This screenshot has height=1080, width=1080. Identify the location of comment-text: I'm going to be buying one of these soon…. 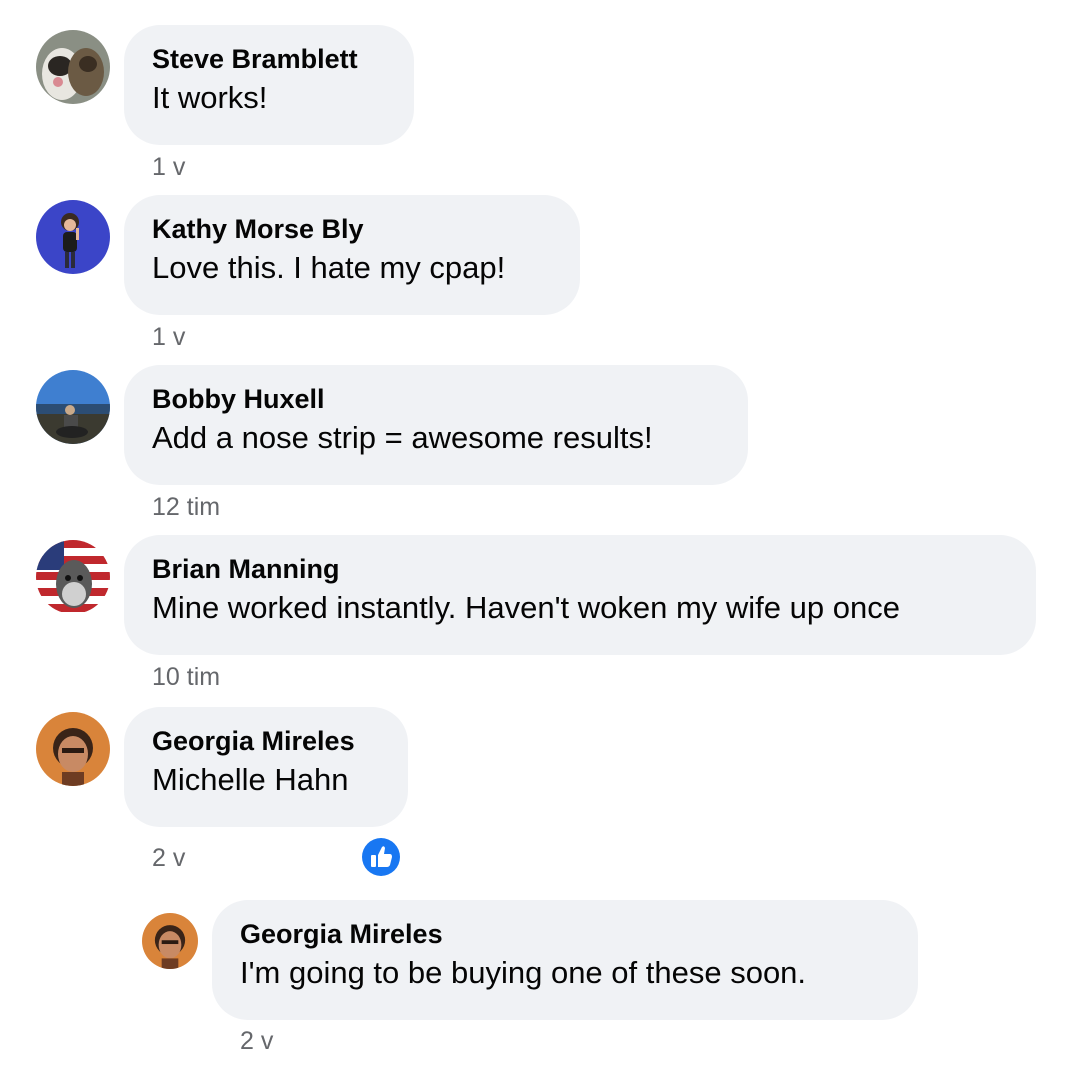
(523, 972).